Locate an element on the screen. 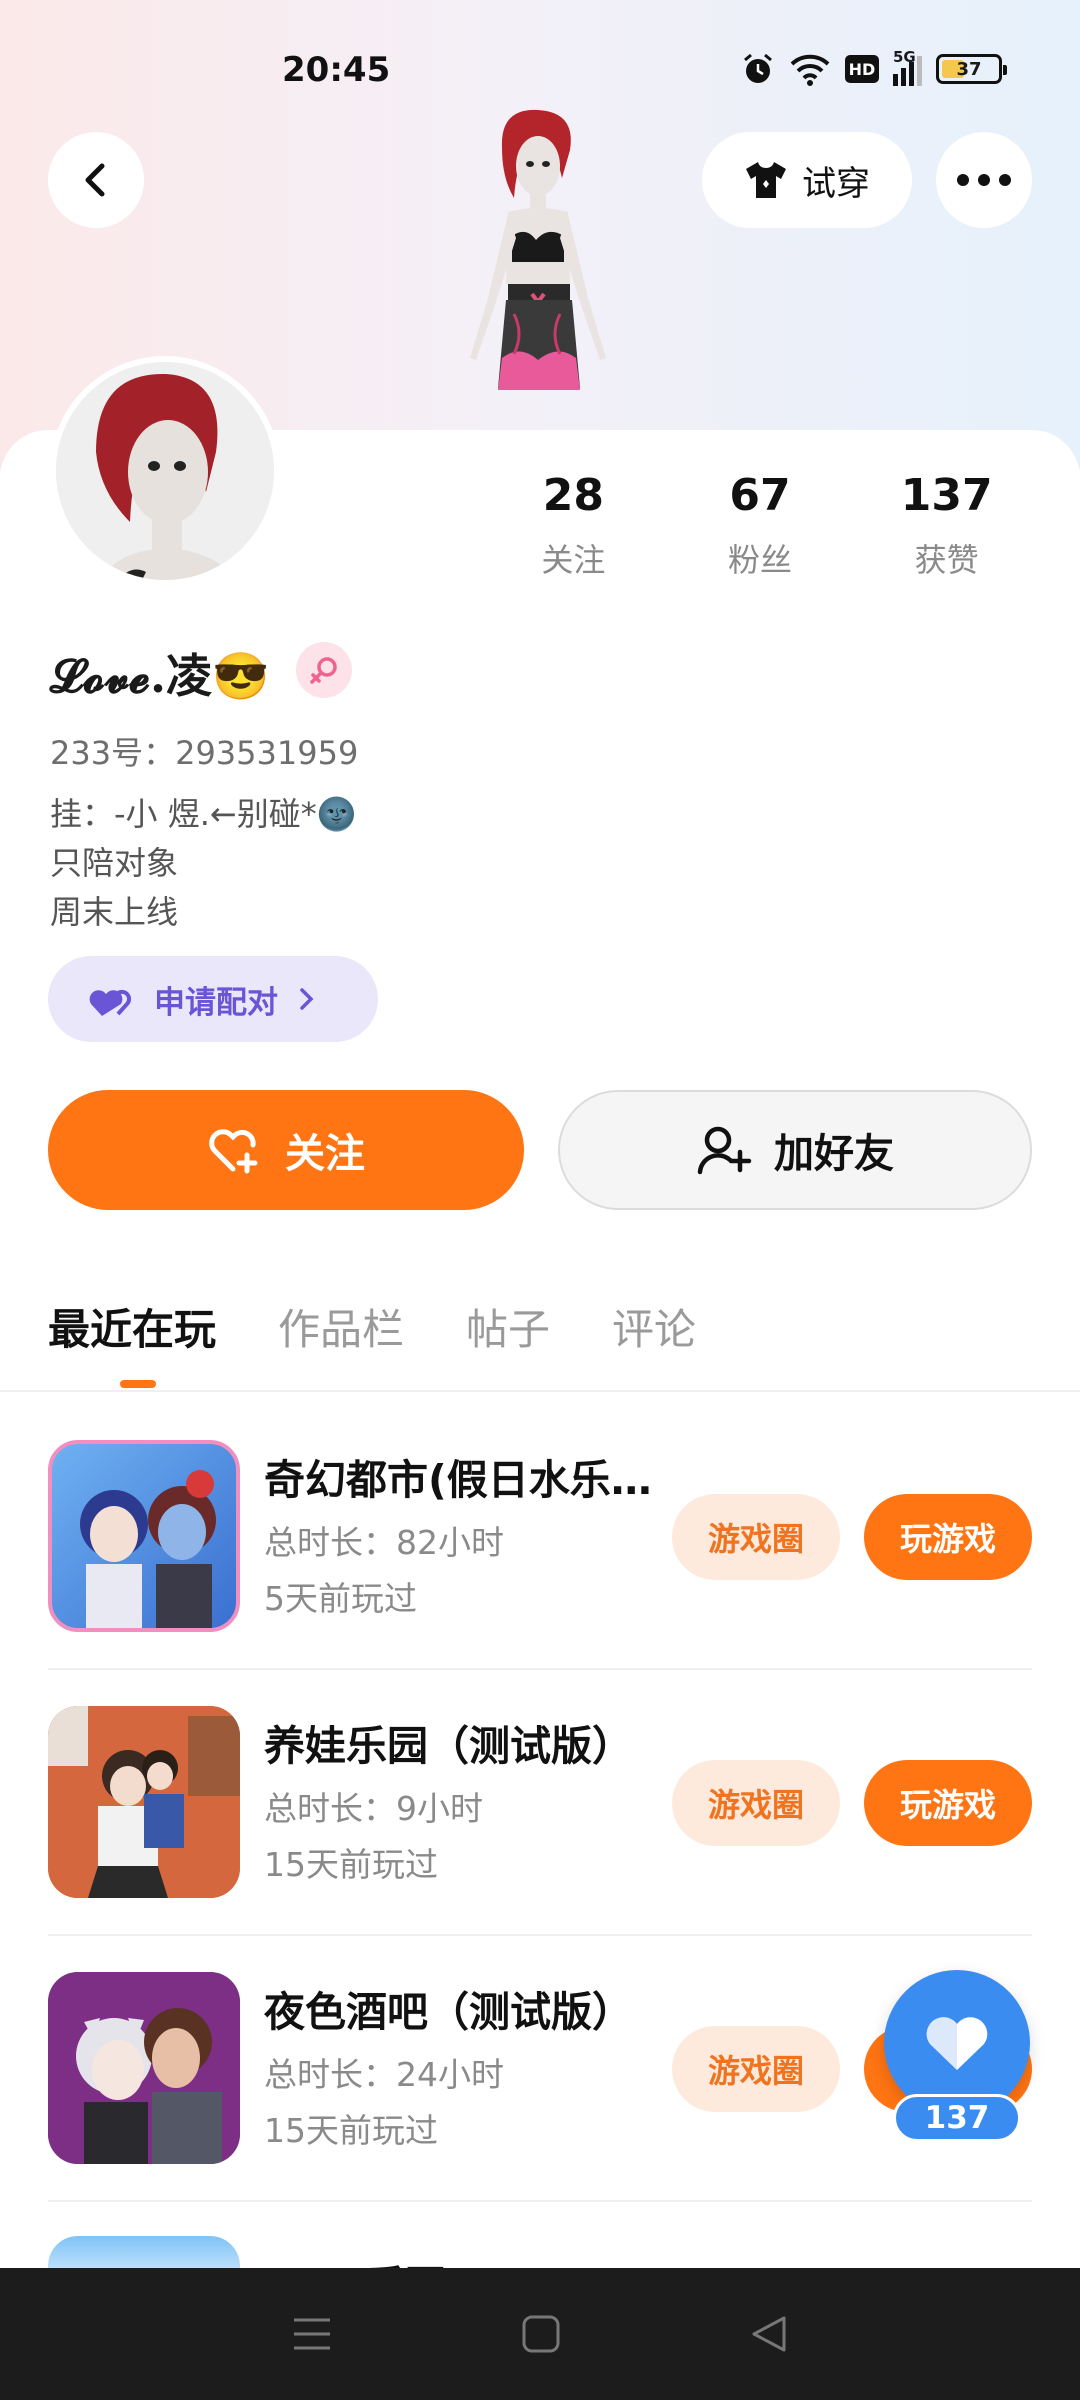 Image resolution: width=1080 pixels, height=2400 pixels. follow-label: 关注 is located at coordinates (325, 1154).